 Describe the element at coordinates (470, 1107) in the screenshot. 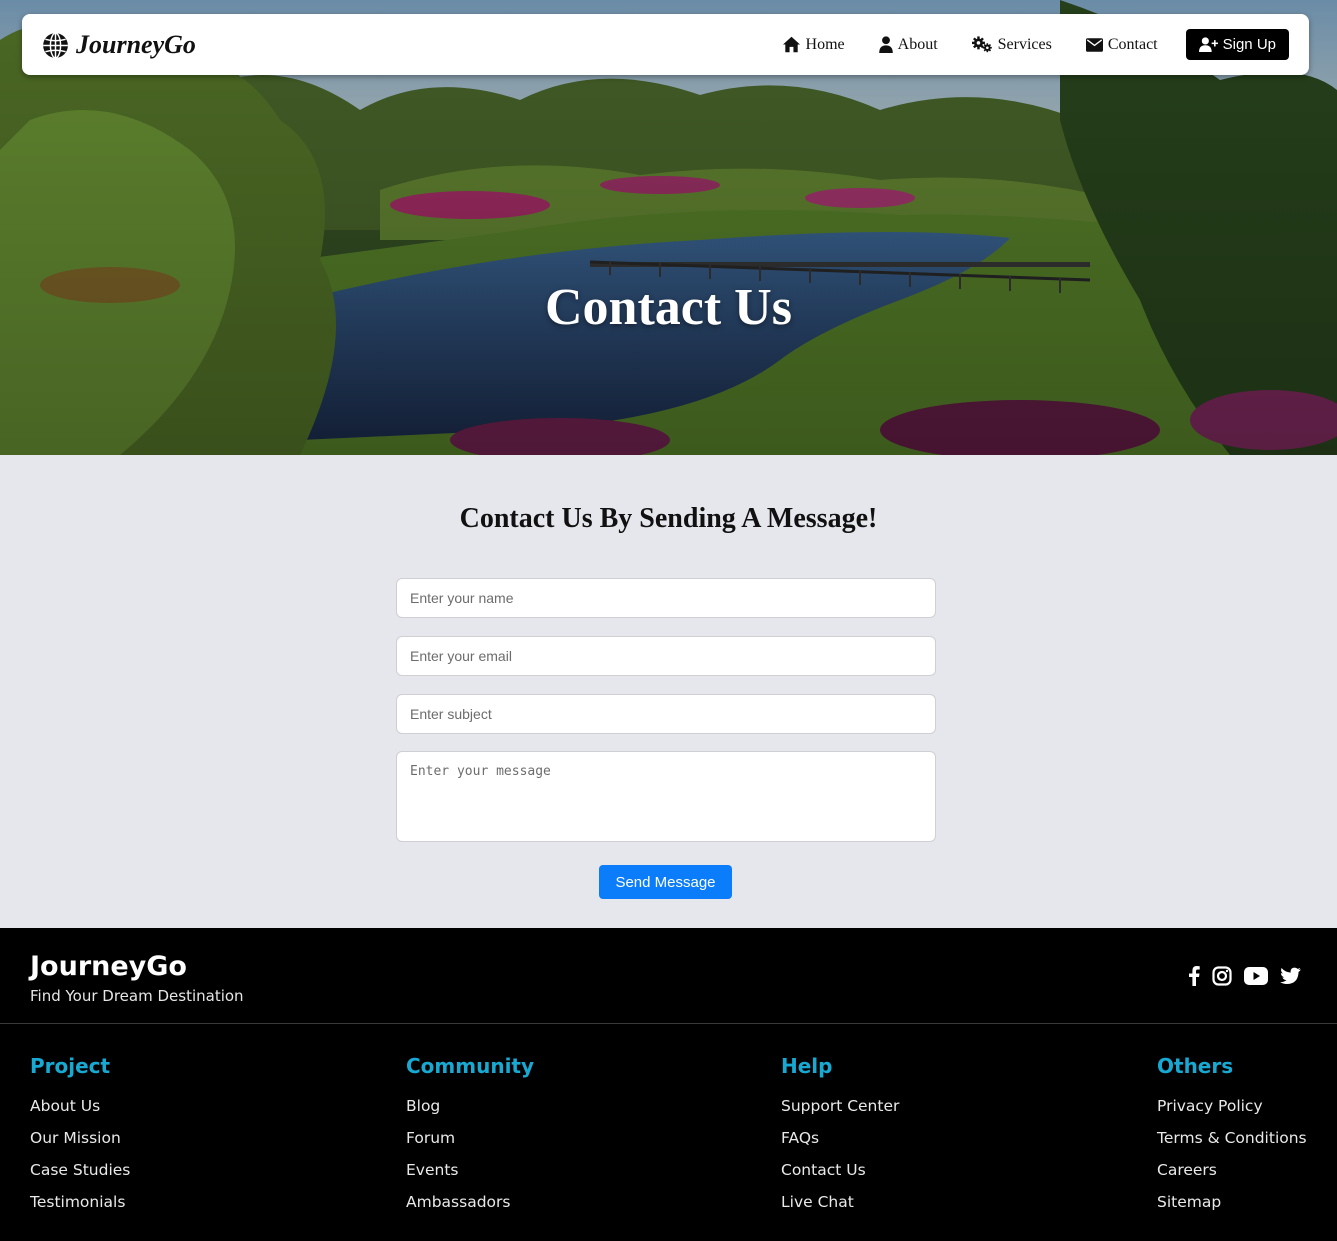

I see `footer-link: Blog` at that location.